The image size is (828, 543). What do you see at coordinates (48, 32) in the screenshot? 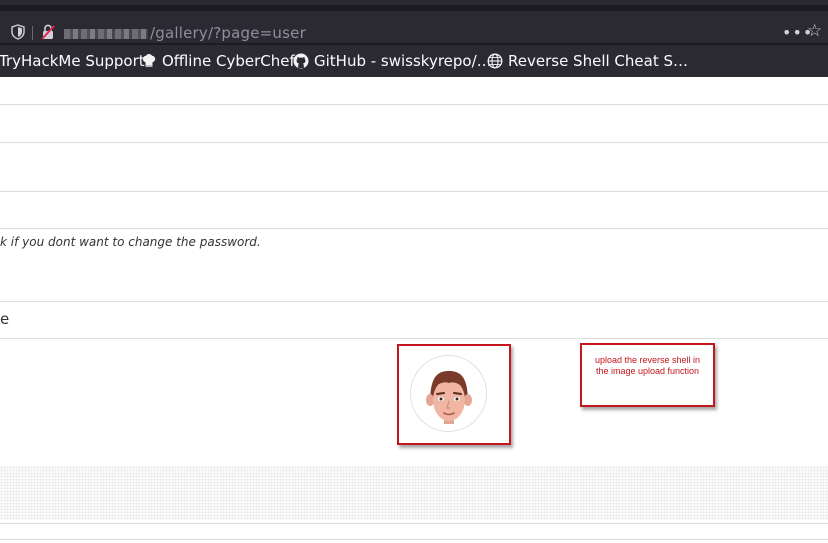
I see `insecure-lock-icon` at bounding box center [48, 32].